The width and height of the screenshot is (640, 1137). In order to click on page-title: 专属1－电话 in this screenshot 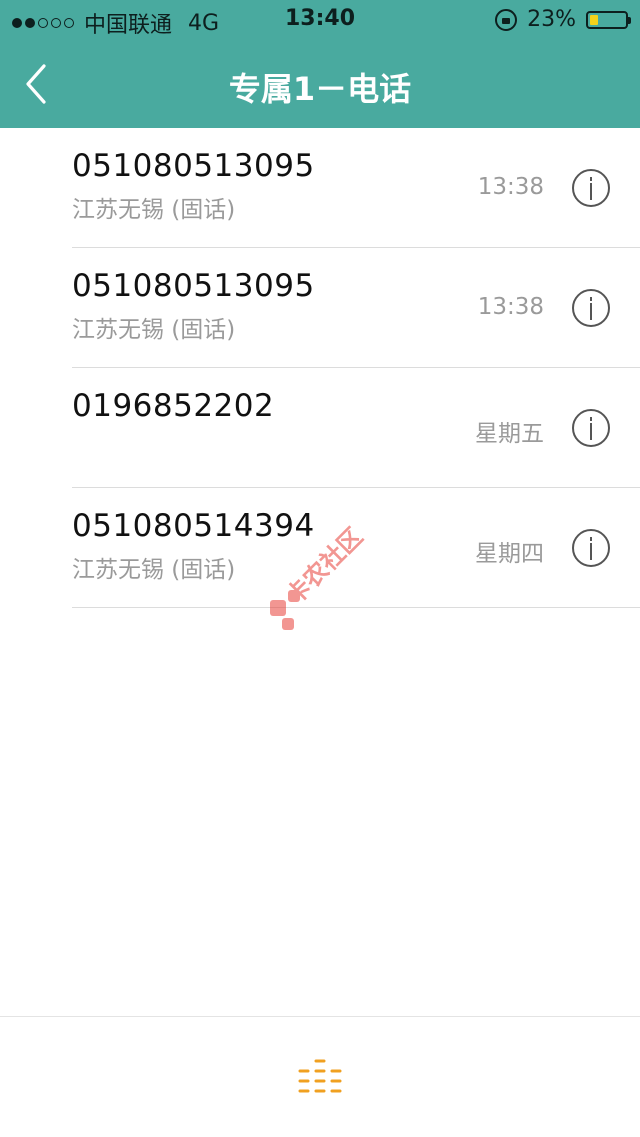, I will do `click(320, 89)`.